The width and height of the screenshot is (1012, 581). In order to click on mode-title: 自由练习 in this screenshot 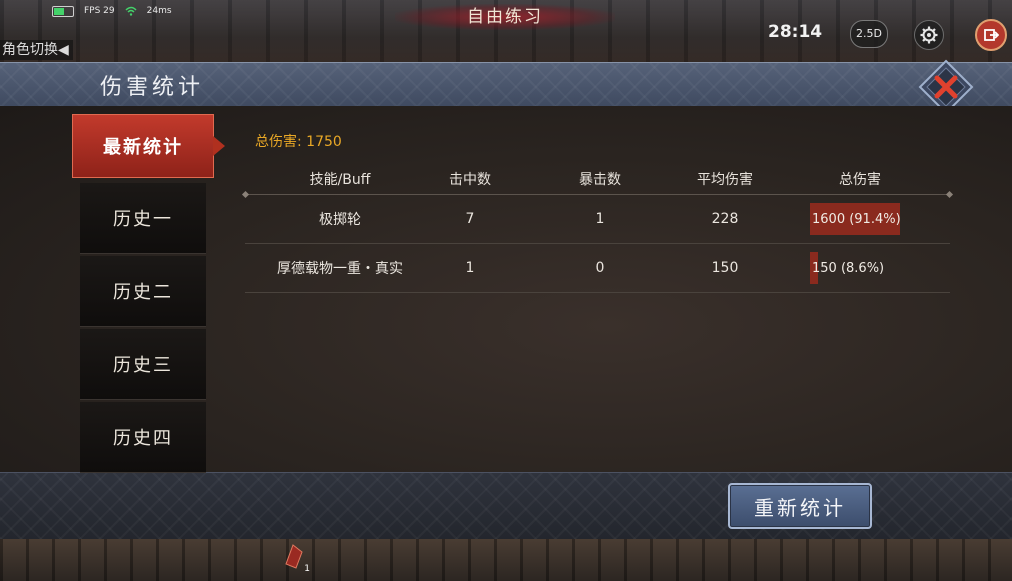, I will do `click(505, 17)`.